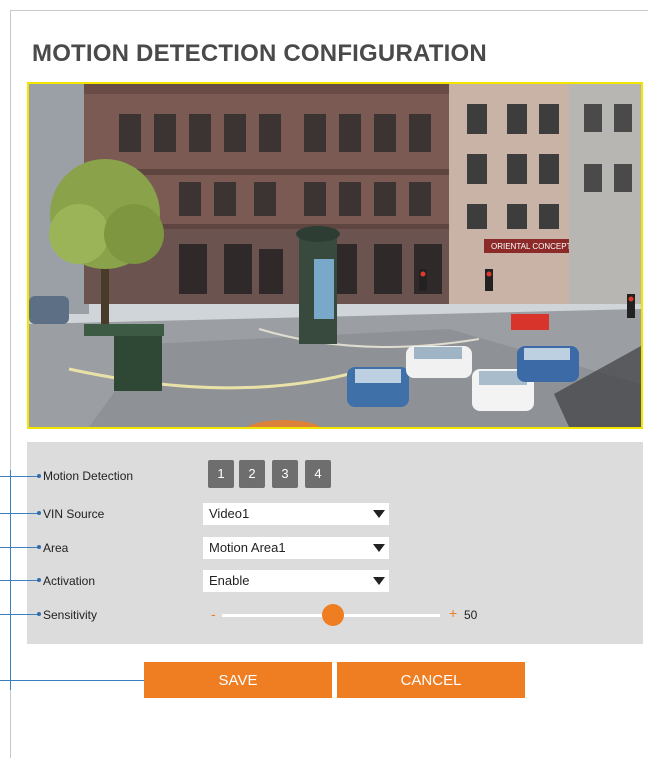 This screenshot has height=758, width=648. Describe the element at coordinates (39, 547) in the screenshot. I see `callout-dot-area` at that location.